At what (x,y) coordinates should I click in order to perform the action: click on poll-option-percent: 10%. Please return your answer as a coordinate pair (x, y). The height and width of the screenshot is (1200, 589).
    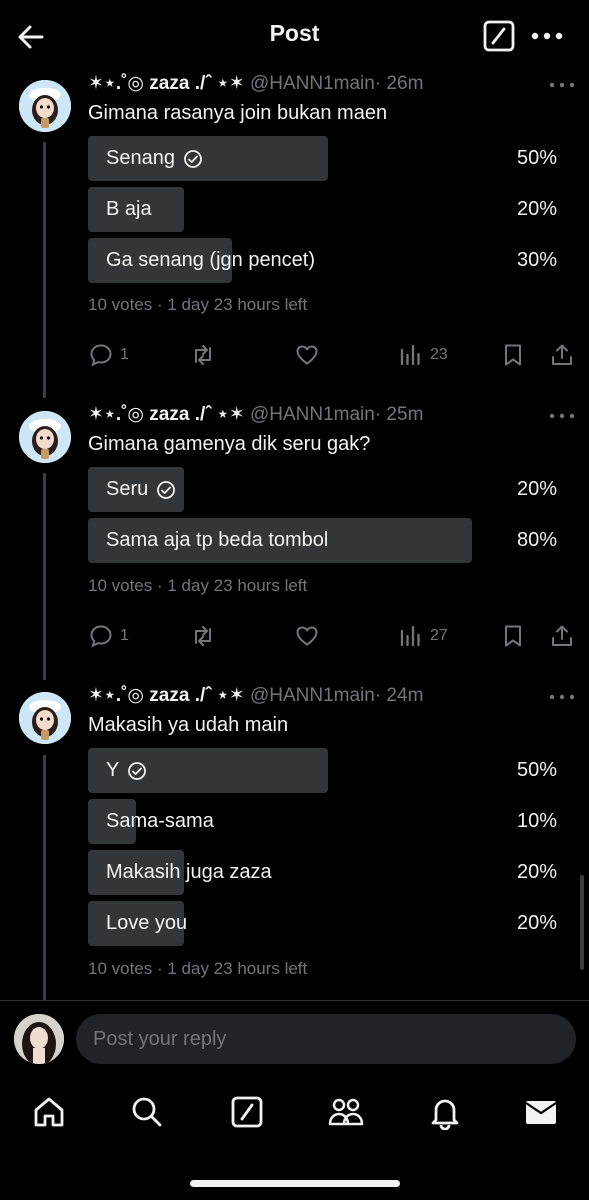
    Looking at the image, I should click on (536, 821).